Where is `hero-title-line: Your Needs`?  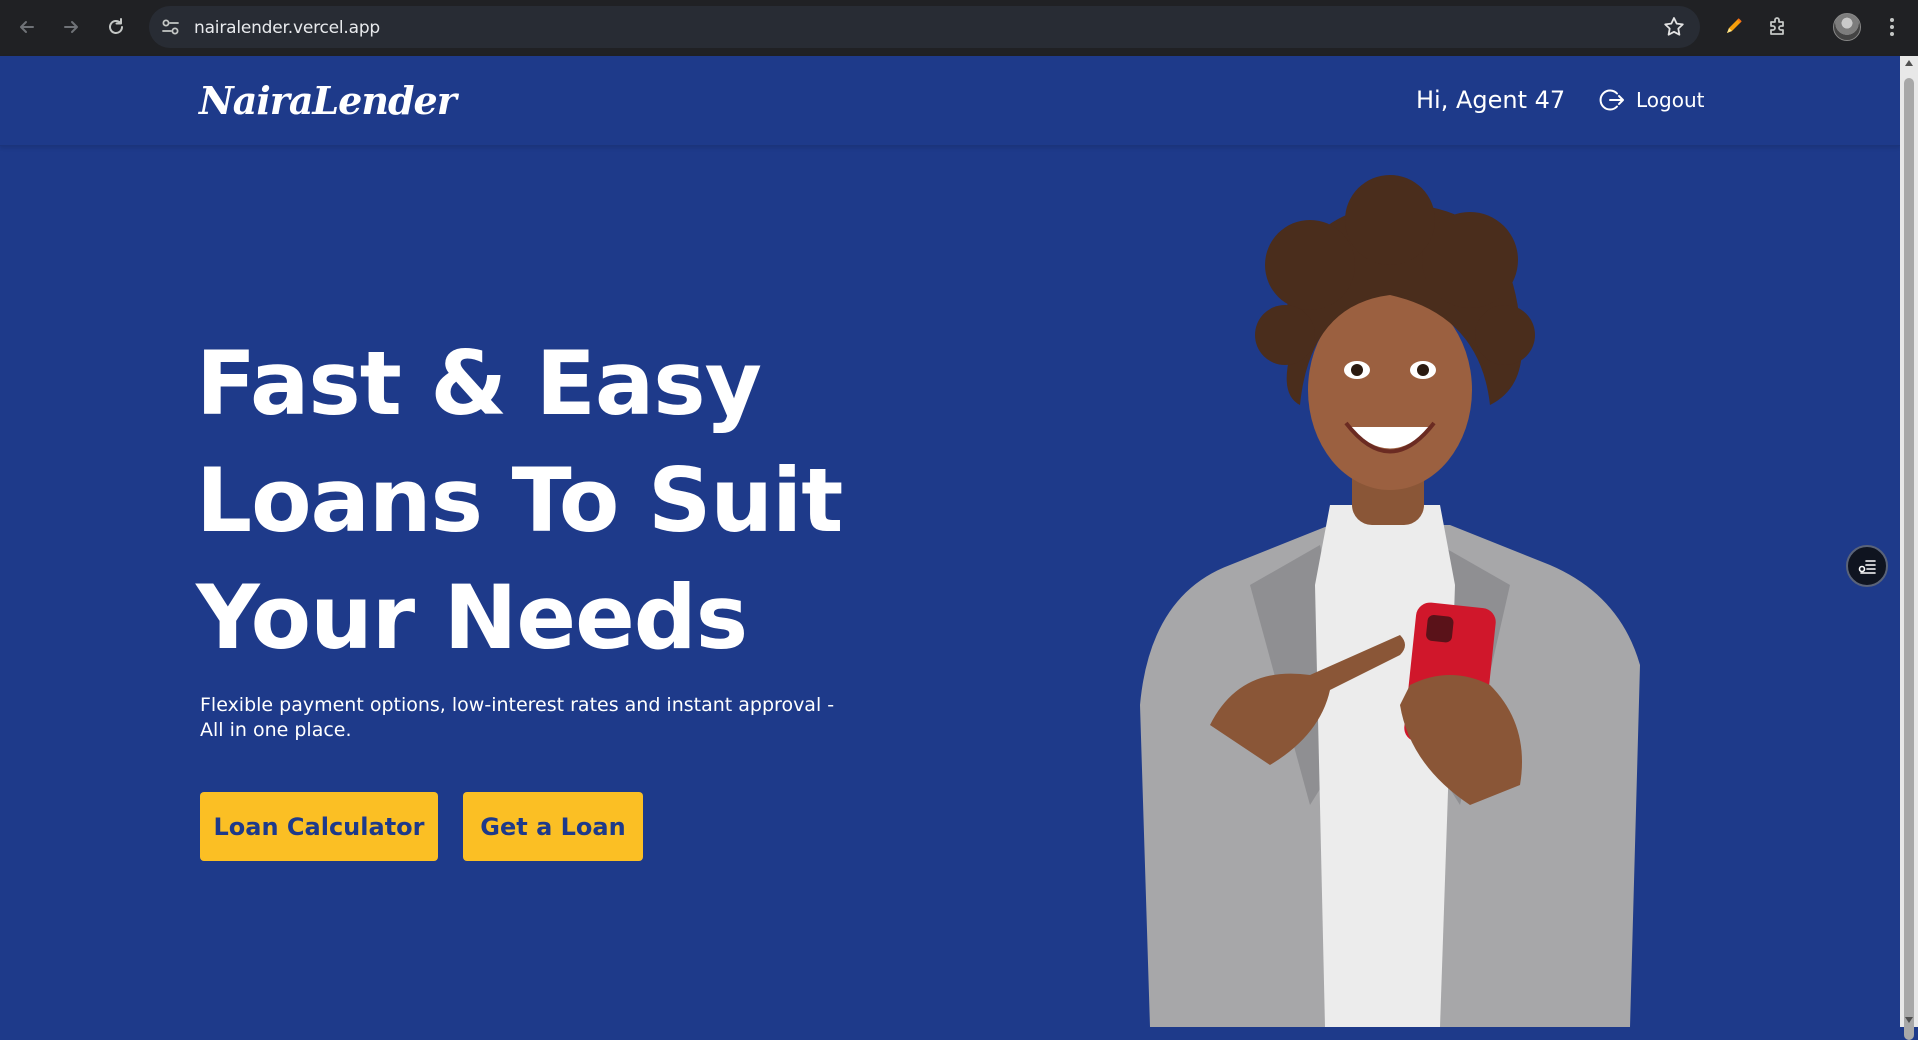
hero-title-line: Your Needs is located at coordinates (472, 617).